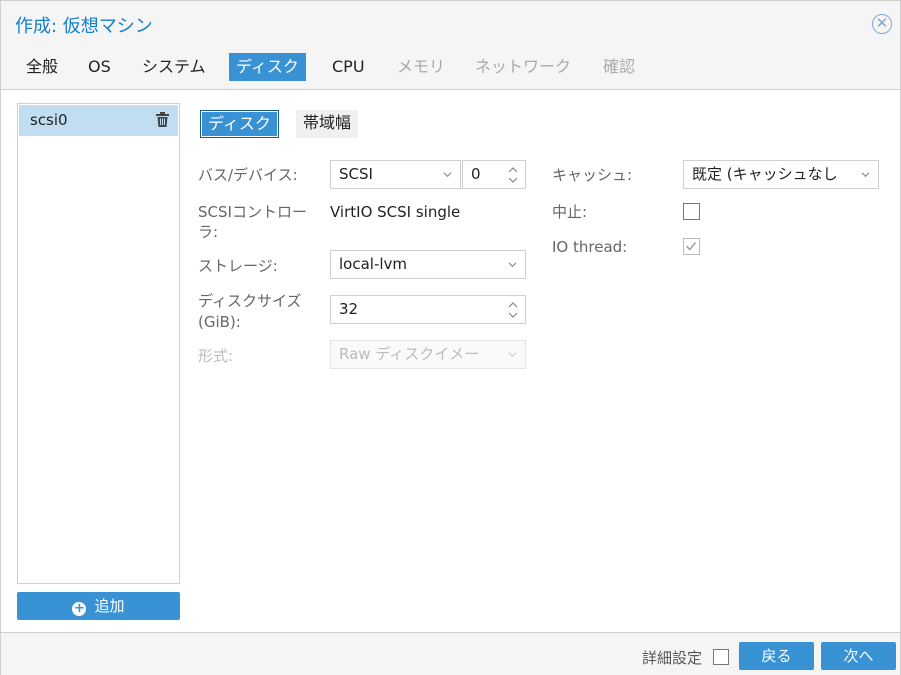 The height and width of the screenshot is (675, 901). I want to click on plus-icon: +, so click(79, 608).